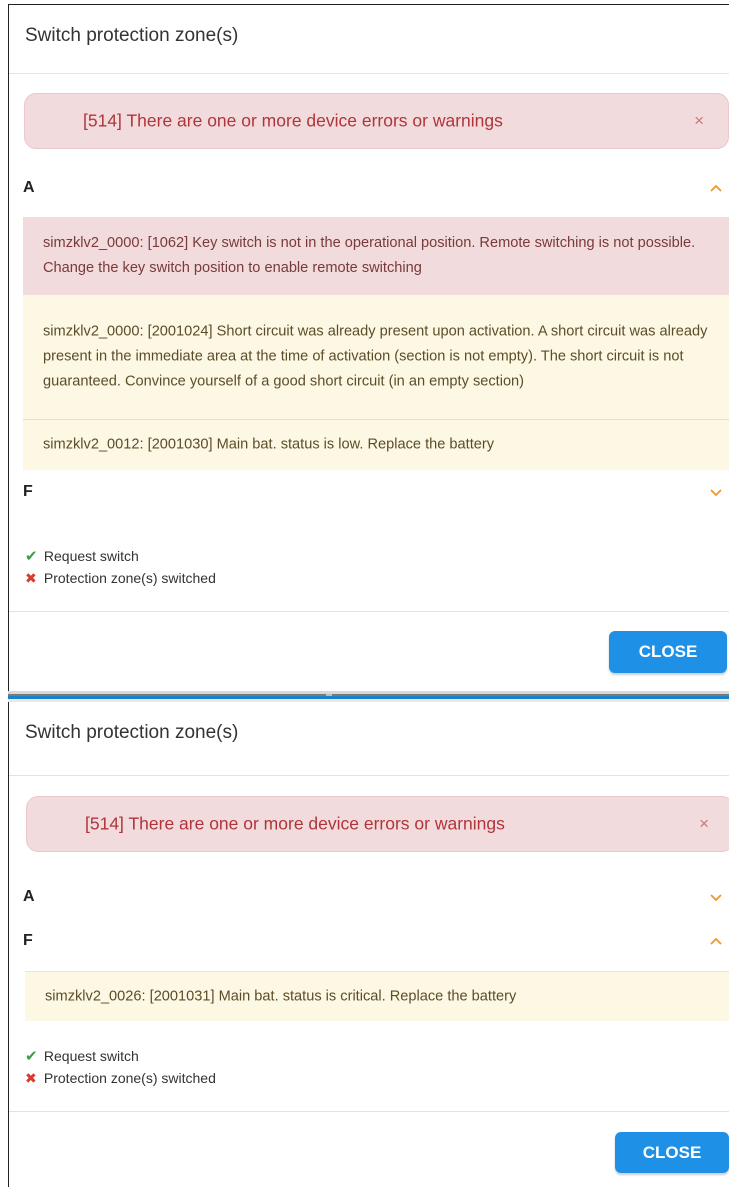 This screenshot has height=1187, width=729. What do you see at coordinates (368, 696) in the screenshot?
I see `window-separator` at bounding box center [368, 696].